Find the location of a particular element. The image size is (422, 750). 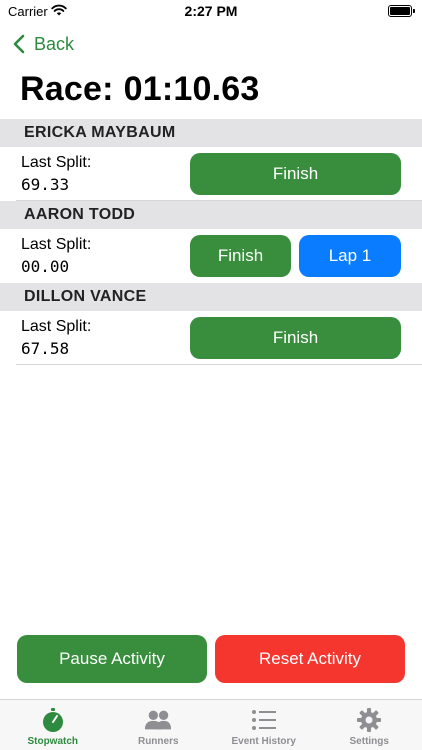

race-label: Race: is located at coordinates (67, 89).